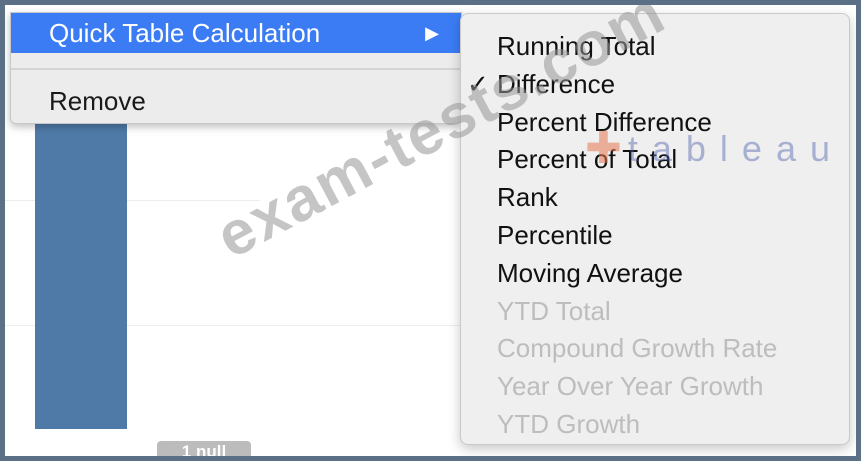 Image resolution: width=861 pixels, height=461 pixels. I want to click on submenu-arrow-icon: ▶, so click(432, 33).